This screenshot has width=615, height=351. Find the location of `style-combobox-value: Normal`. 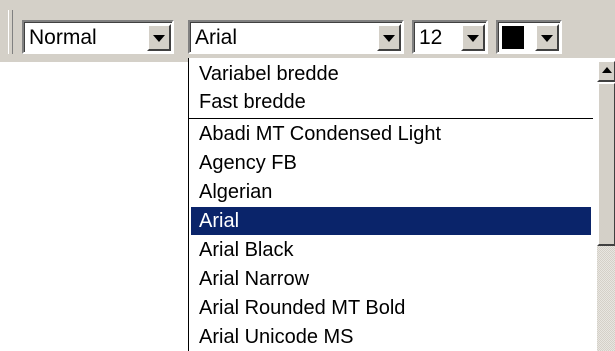

style-combobox-value: Normal is located at coordinates (63, 37).